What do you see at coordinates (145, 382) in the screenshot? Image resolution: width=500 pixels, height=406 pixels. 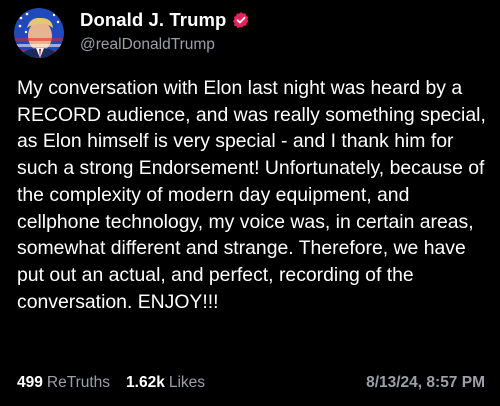 I see `likes-count: 1.62k` at bounding box center [145, 382].